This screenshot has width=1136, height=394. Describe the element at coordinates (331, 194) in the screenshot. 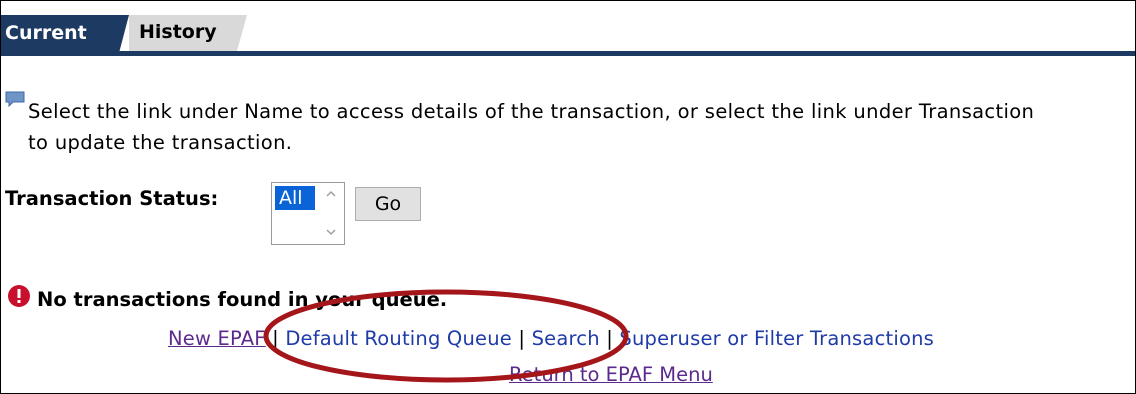

I see `chevron-up-icon` at that location.